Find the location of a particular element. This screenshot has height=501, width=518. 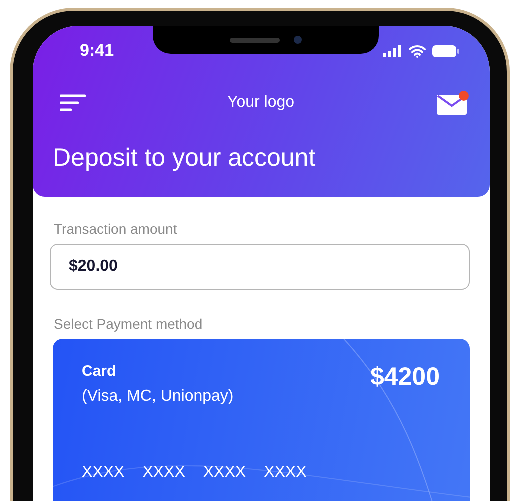

menu-icon is located at coordinates (73, 103).